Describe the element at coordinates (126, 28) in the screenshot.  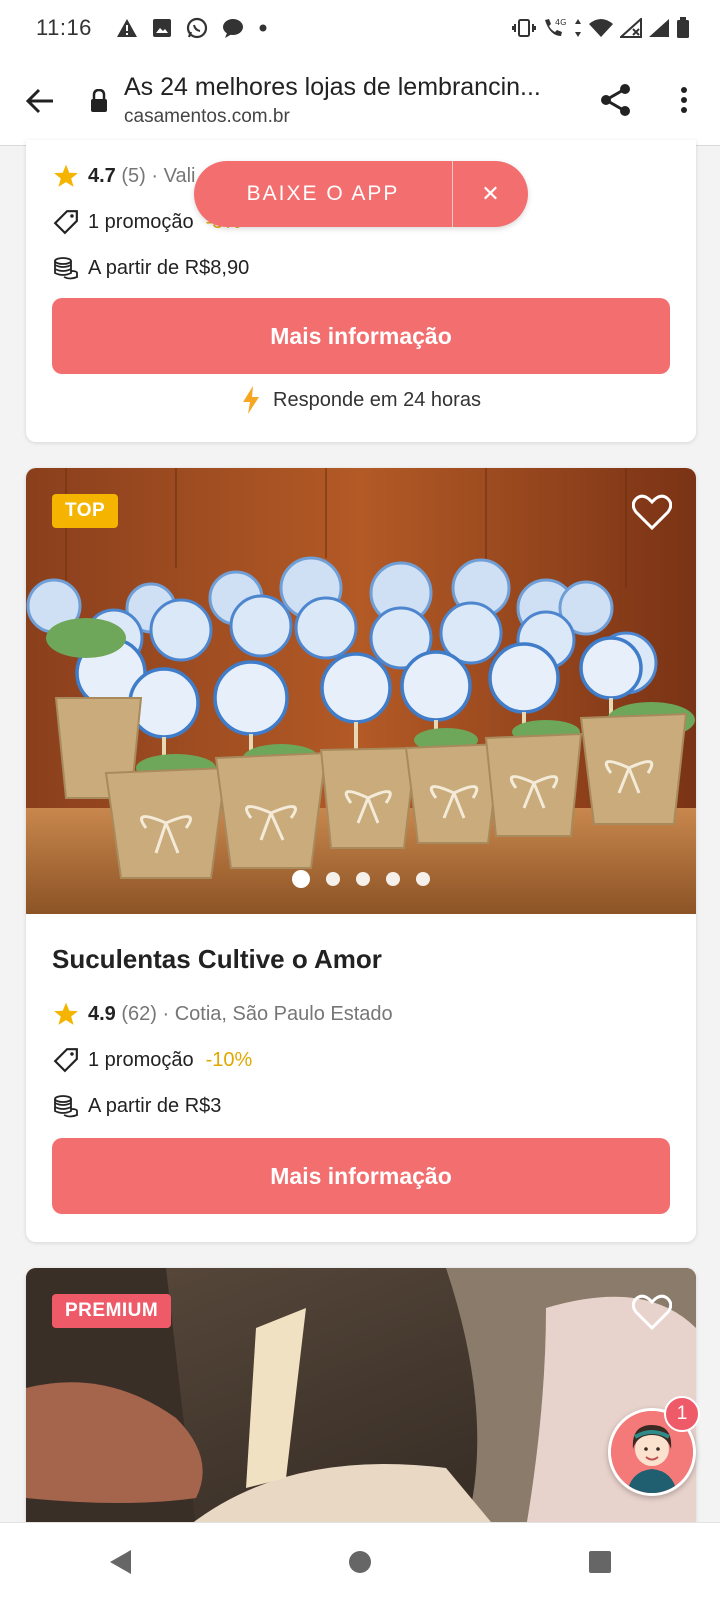
I see `alert-icon` at that location.